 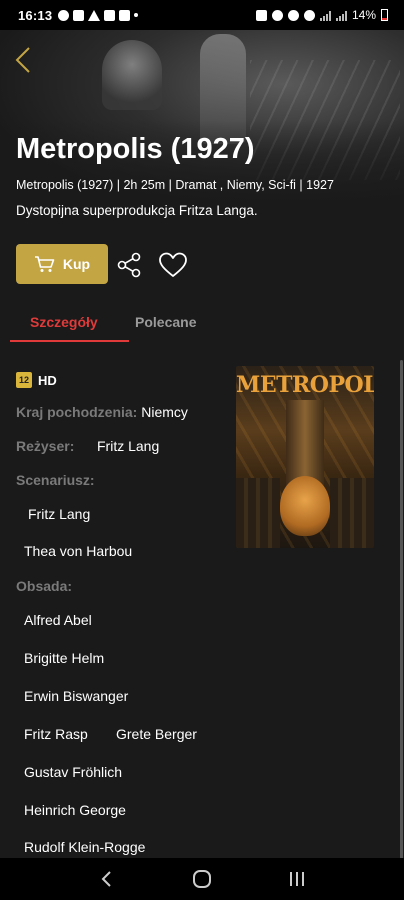 I want to click on poster-robot-face, so click(x=305, y=506).